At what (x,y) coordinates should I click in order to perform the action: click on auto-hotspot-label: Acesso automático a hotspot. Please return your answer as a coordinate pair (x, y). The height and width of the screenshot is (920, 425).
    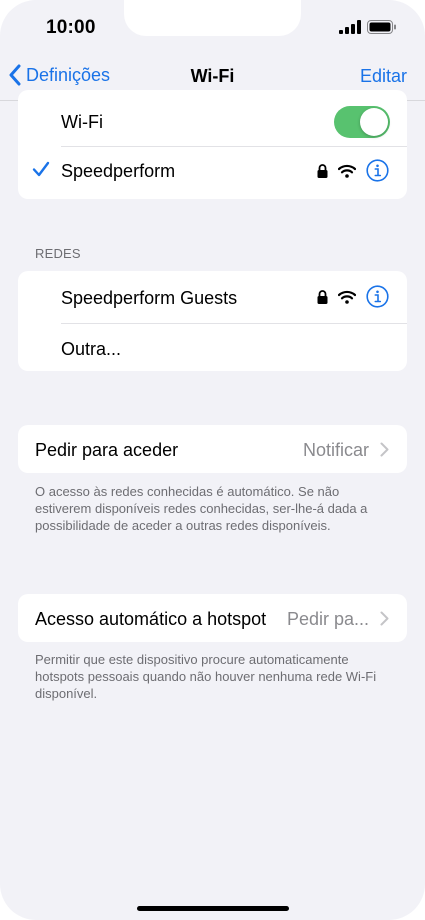
    Looking at the image, I should click on (151, 619).